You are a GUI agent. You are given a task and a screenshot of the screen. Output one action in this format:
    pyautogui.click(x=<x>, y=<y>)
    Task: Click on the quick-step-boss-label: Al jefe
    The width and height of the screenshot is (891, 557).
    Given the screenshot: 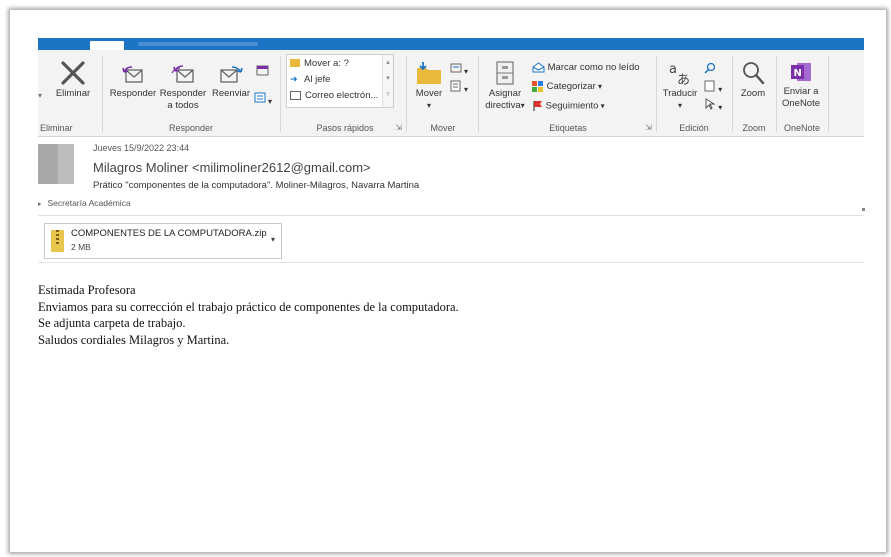 What is the action you would take?
    pyautogui.click(x=317, y=79)
    